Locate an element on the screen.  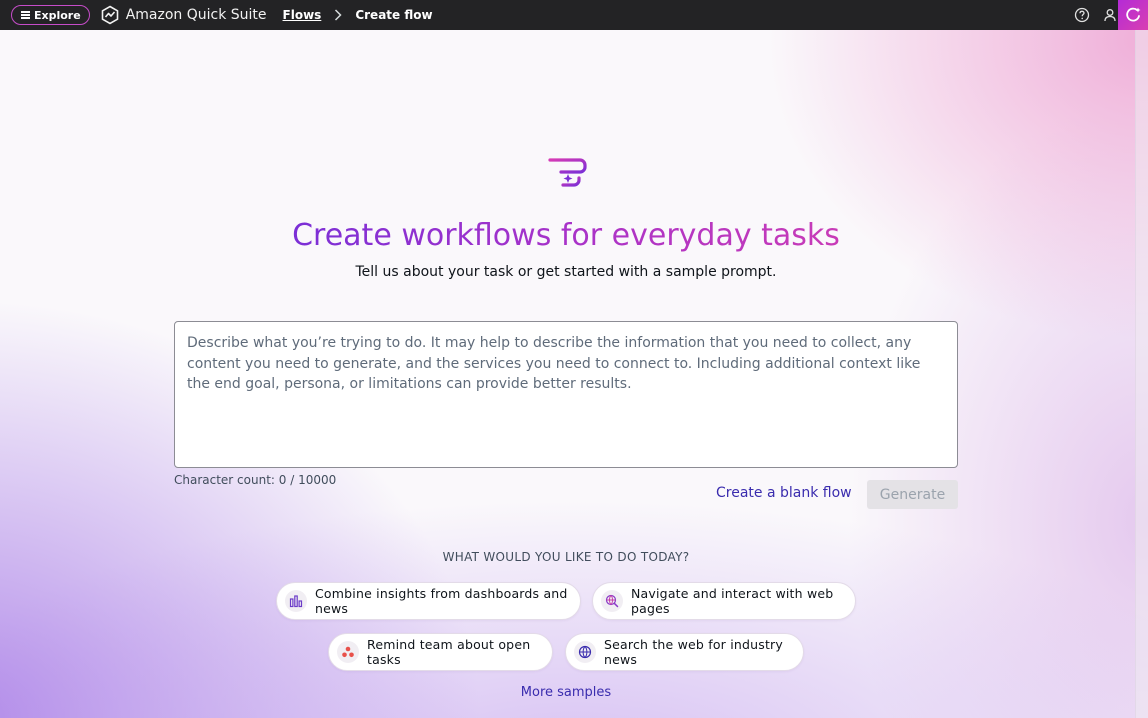
chevron-right-icon is located at coordinates (338, 15).